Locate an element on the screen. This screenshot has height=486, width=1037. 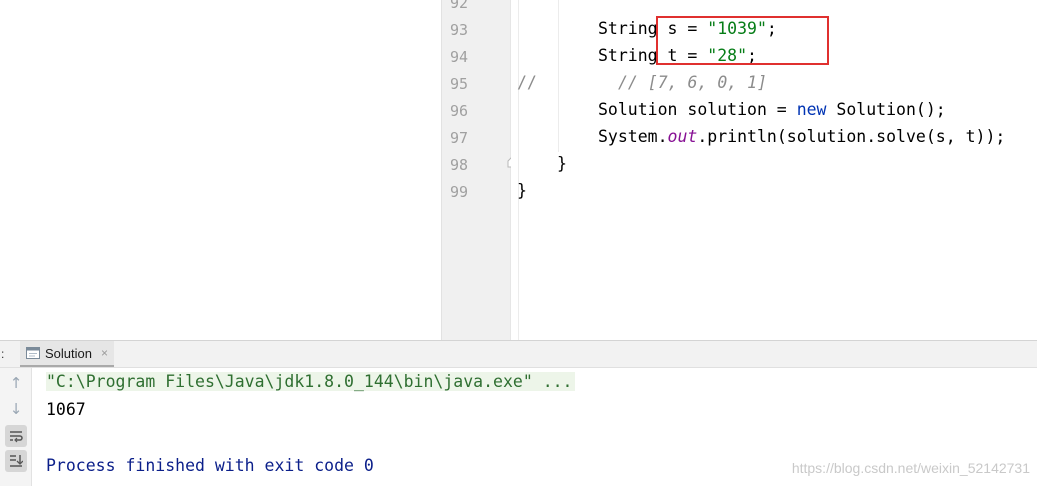
code-line-99: } is located at coordinates (522, 190).